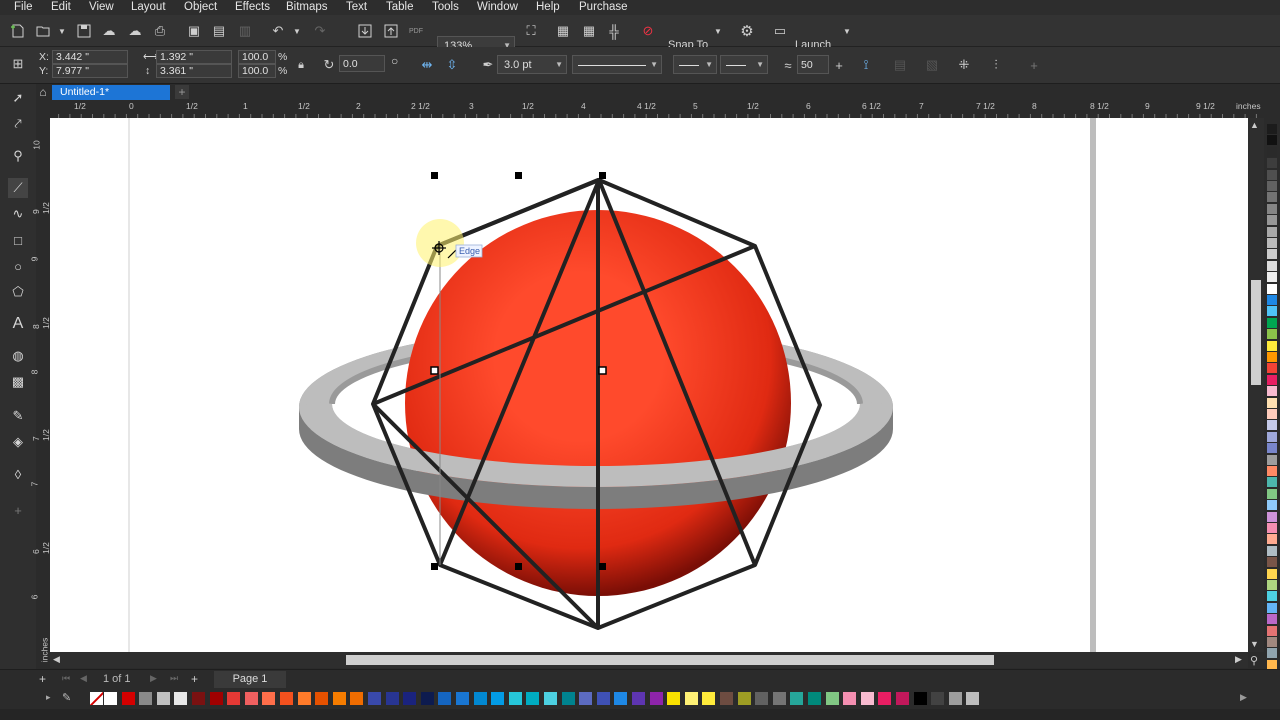 This screenshot has width=1280, height=720. Describe the element at coordinates (996, 65) in the screenshot. I see `align-icon: ⫶` at that location.